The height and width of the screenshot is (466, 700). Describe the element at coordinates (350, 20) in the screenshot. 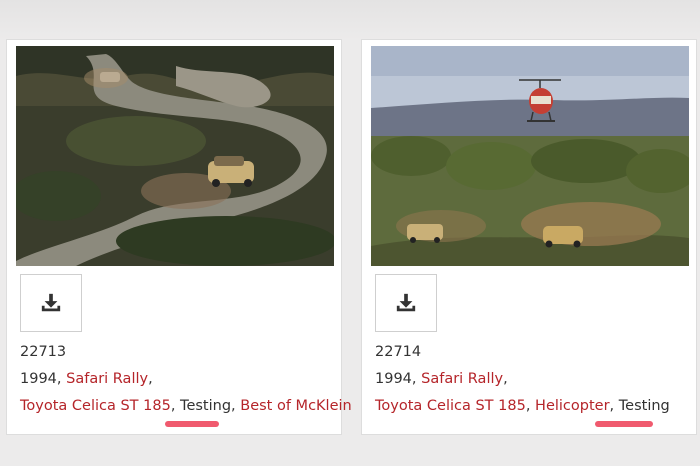

I see `page-background` at that location.